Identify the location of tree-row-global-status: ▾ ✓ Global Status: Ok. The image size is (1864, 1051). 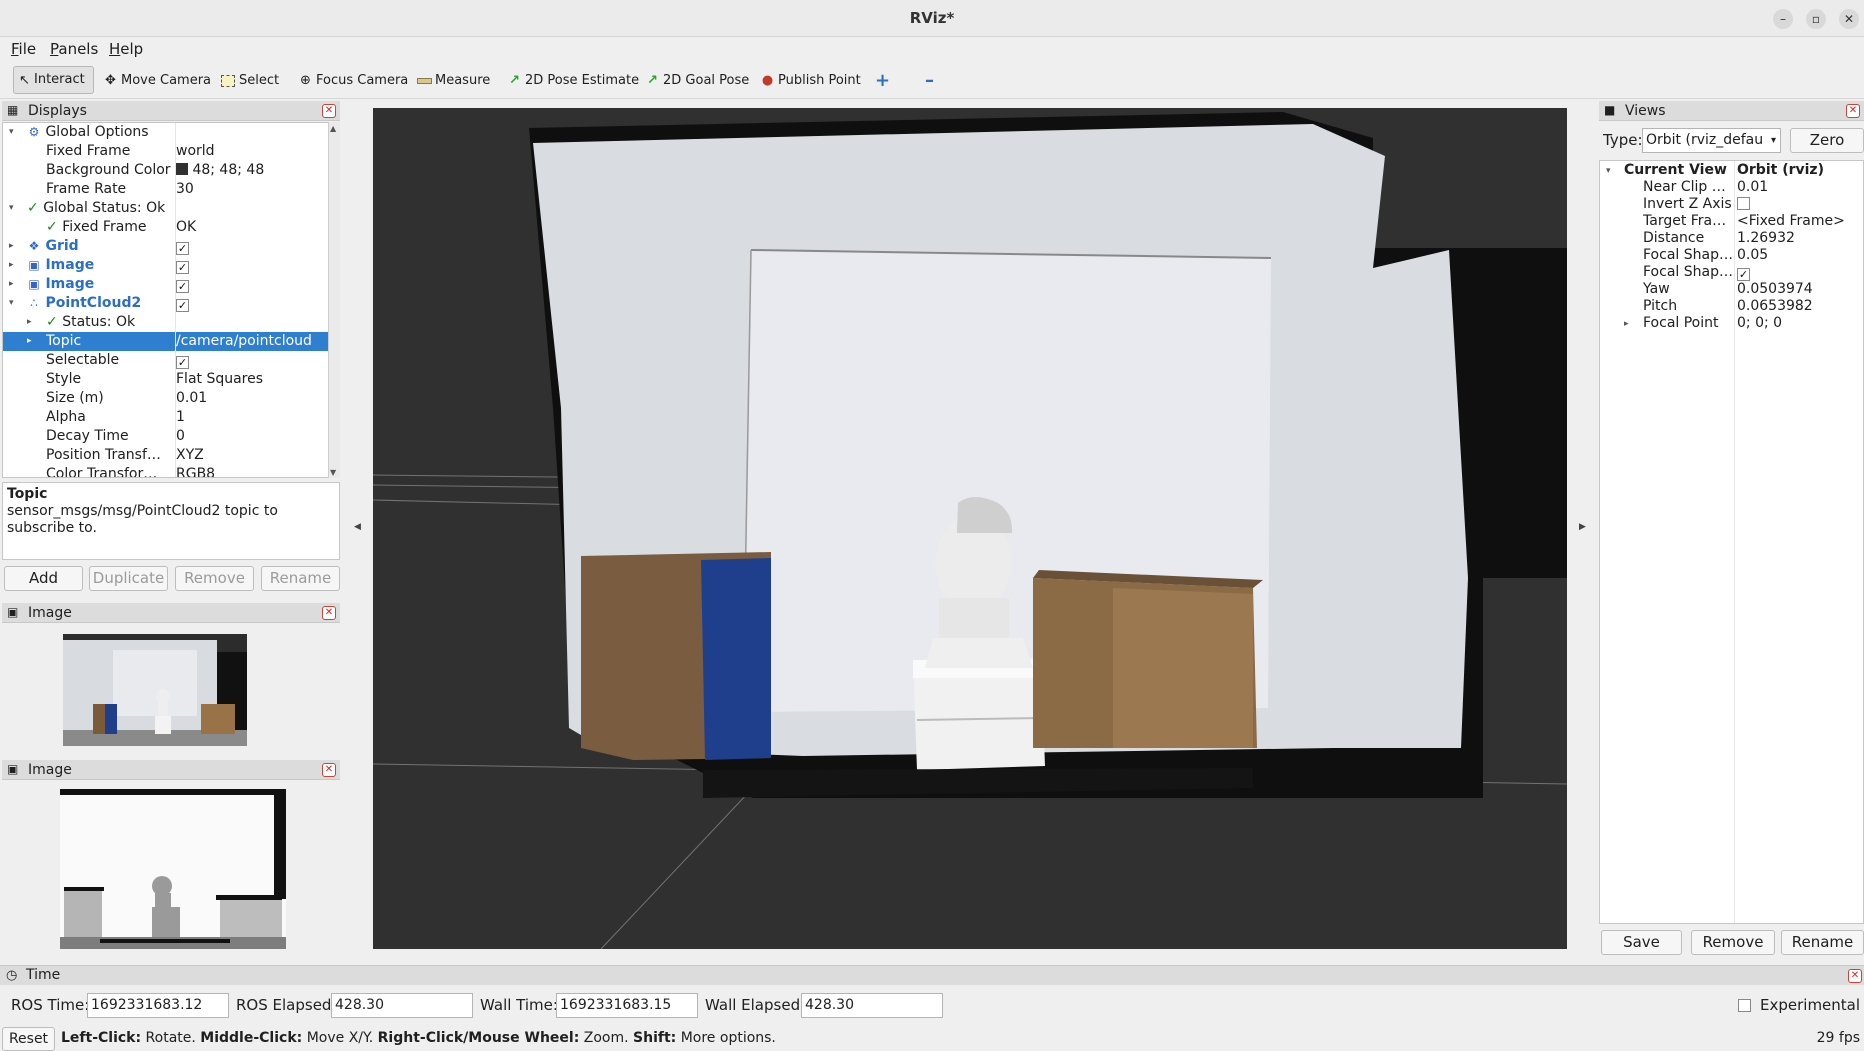
(166, 208).